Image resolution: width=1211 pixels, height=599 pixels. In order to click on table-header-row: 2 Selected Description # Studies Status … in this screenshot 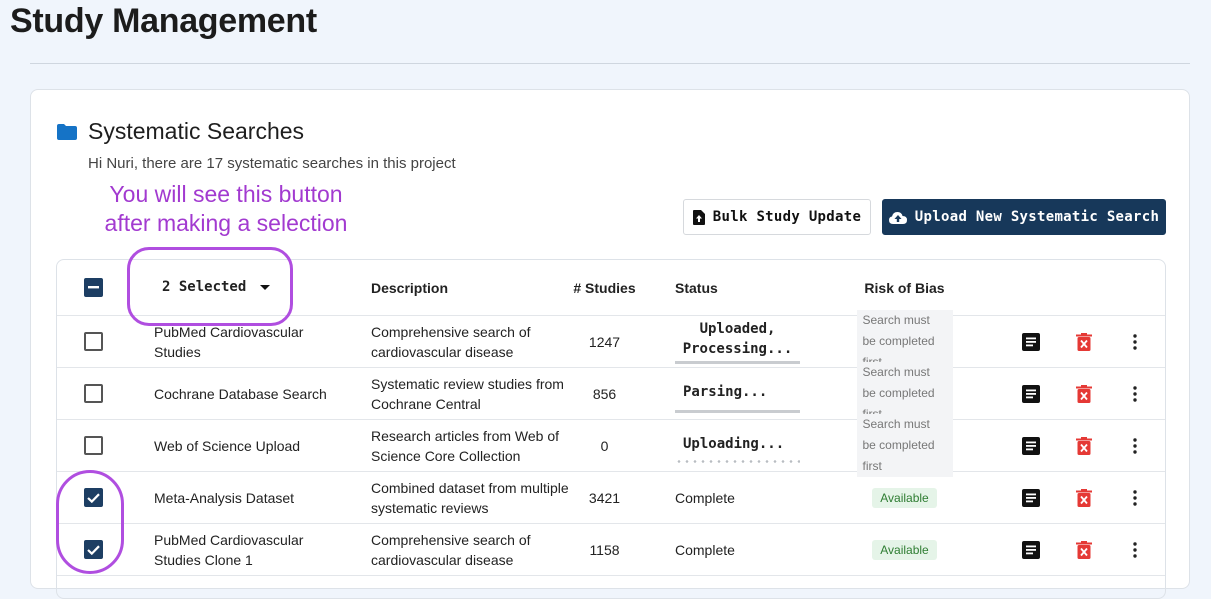, I will do `click(611, 288)`.